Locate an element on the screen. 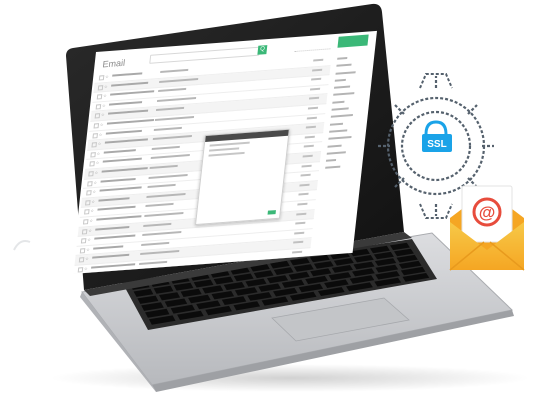 This screenshot has height=400, width=540. send-button is located at coordinates (271, 212).